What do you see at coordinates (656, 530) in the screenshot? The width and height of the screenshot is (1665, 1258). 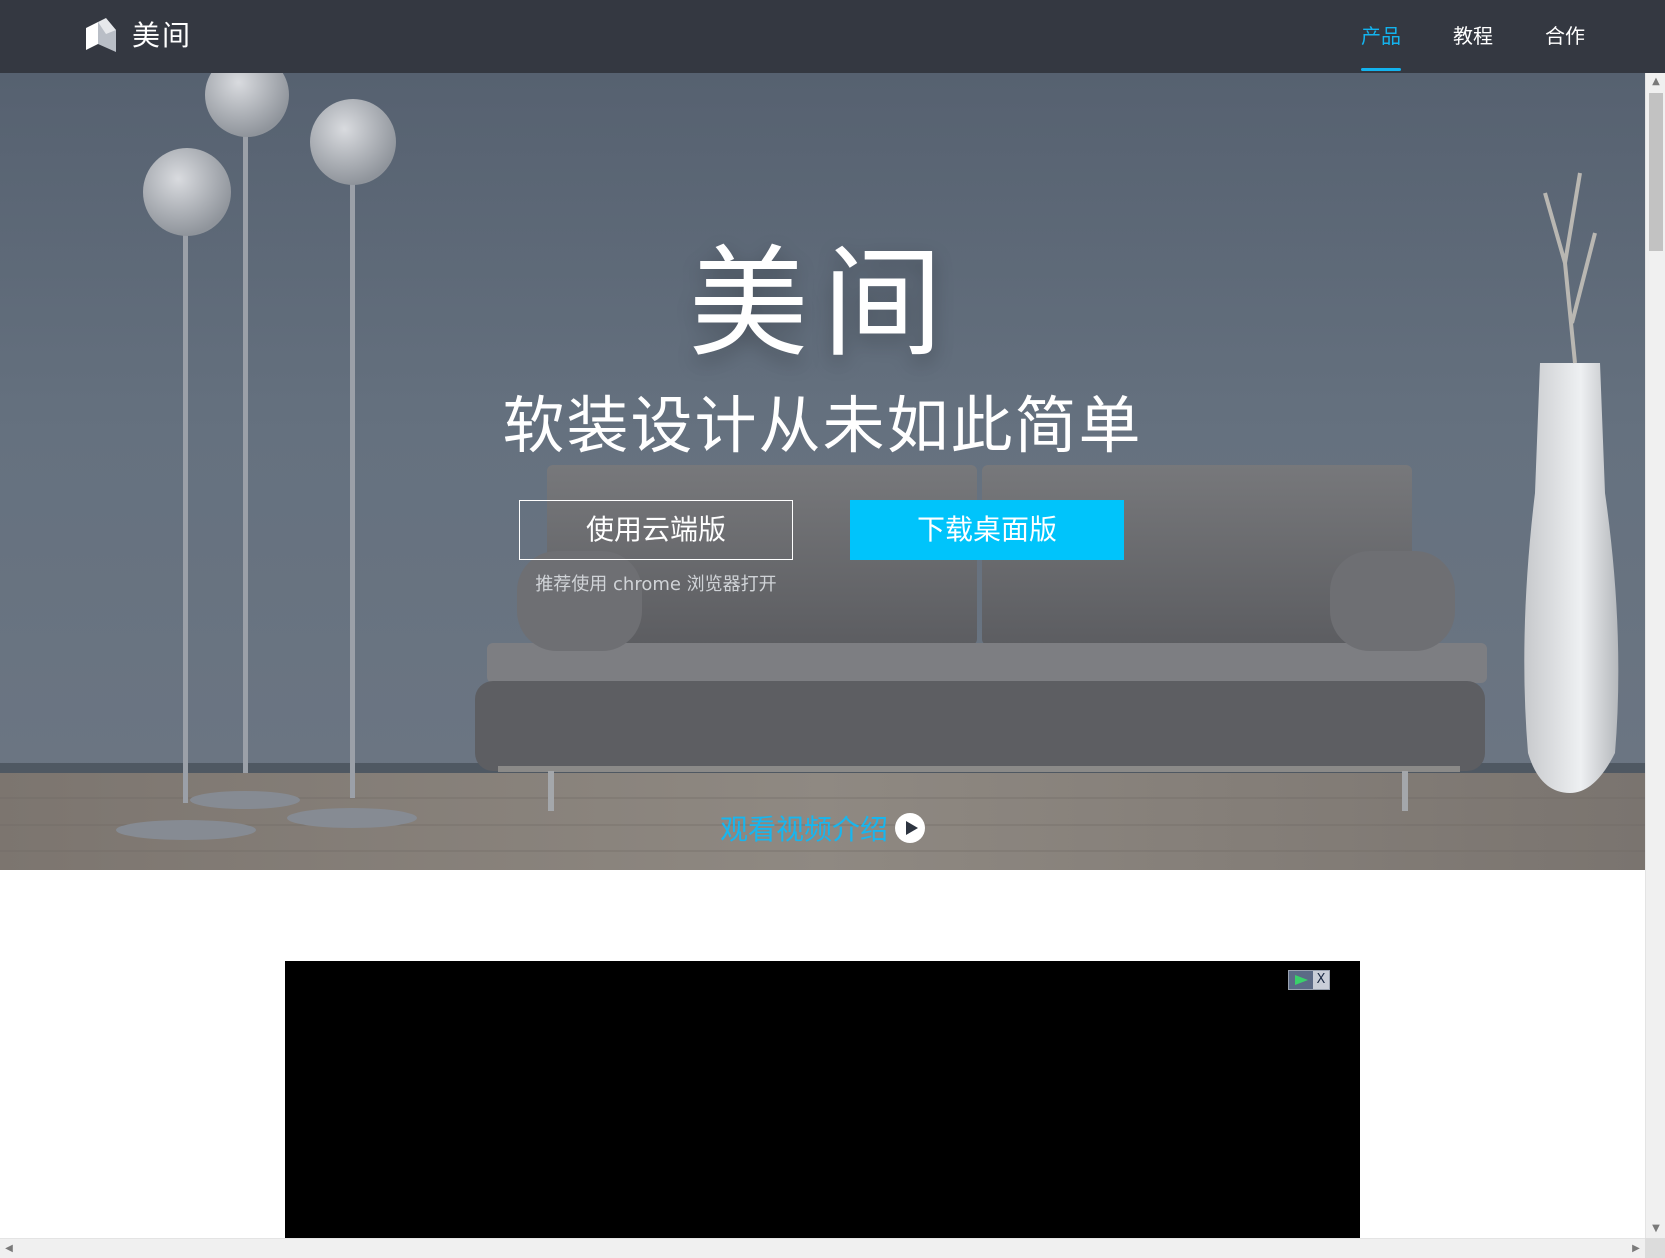 I see `use-cloud-button: 使用云端版` at bounding box center [656, 530].